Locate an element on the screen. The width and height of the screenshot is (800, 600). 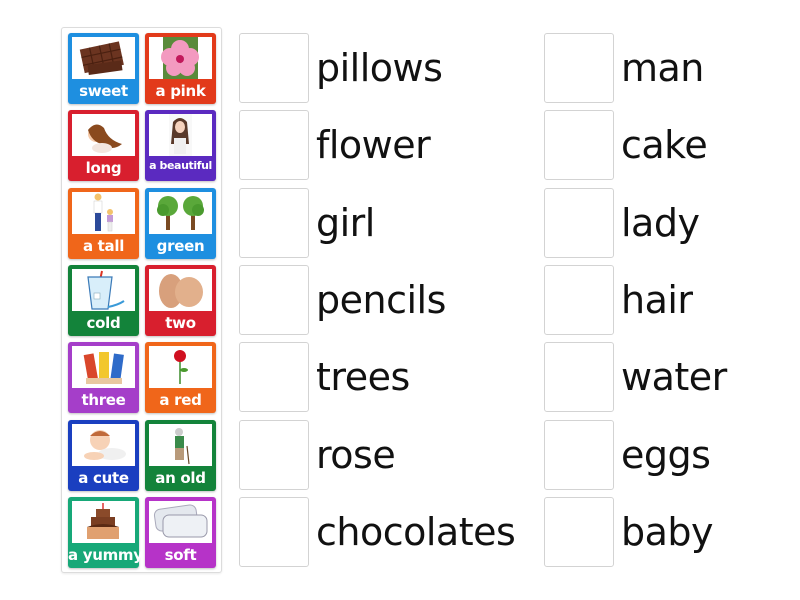
draggable-tile: two is located at coordinates (180, 300).